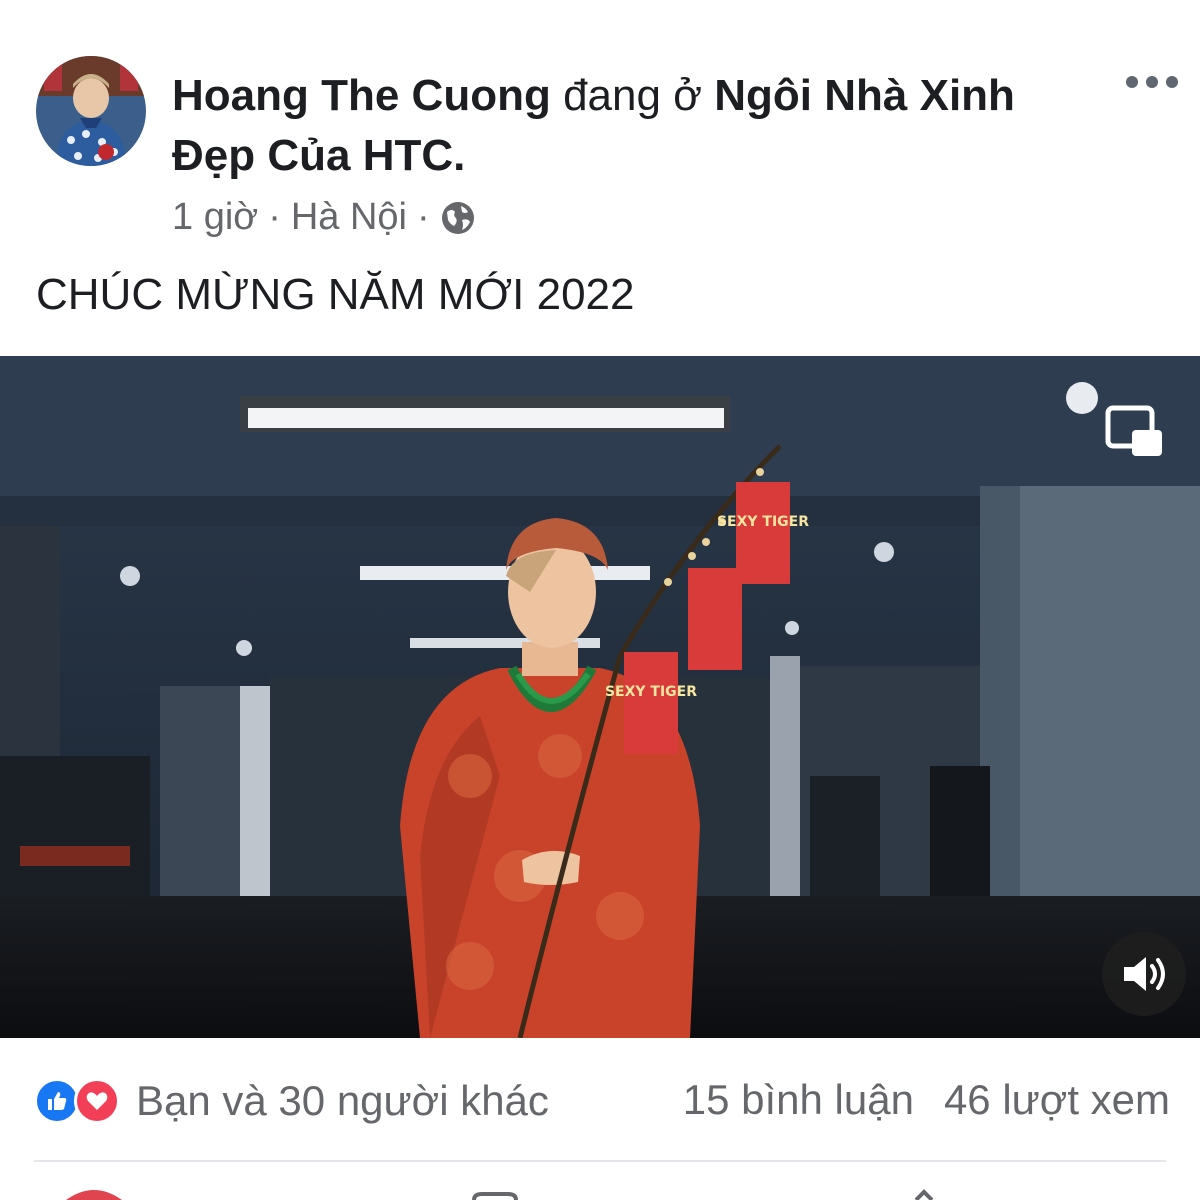  What do you see at coordinates (1135, 433) in the screenshot?
I see `picture-in-picture-icon` at bounding box center [1135, 433].